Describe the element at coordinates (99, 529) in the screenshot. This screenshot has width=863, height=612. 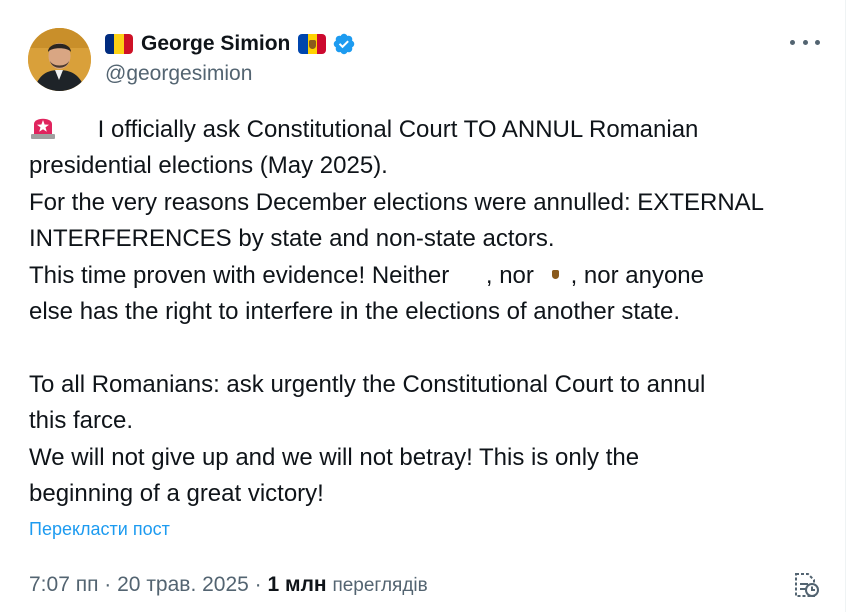
I see `translate-post-link: Перекласти пост` at that location.